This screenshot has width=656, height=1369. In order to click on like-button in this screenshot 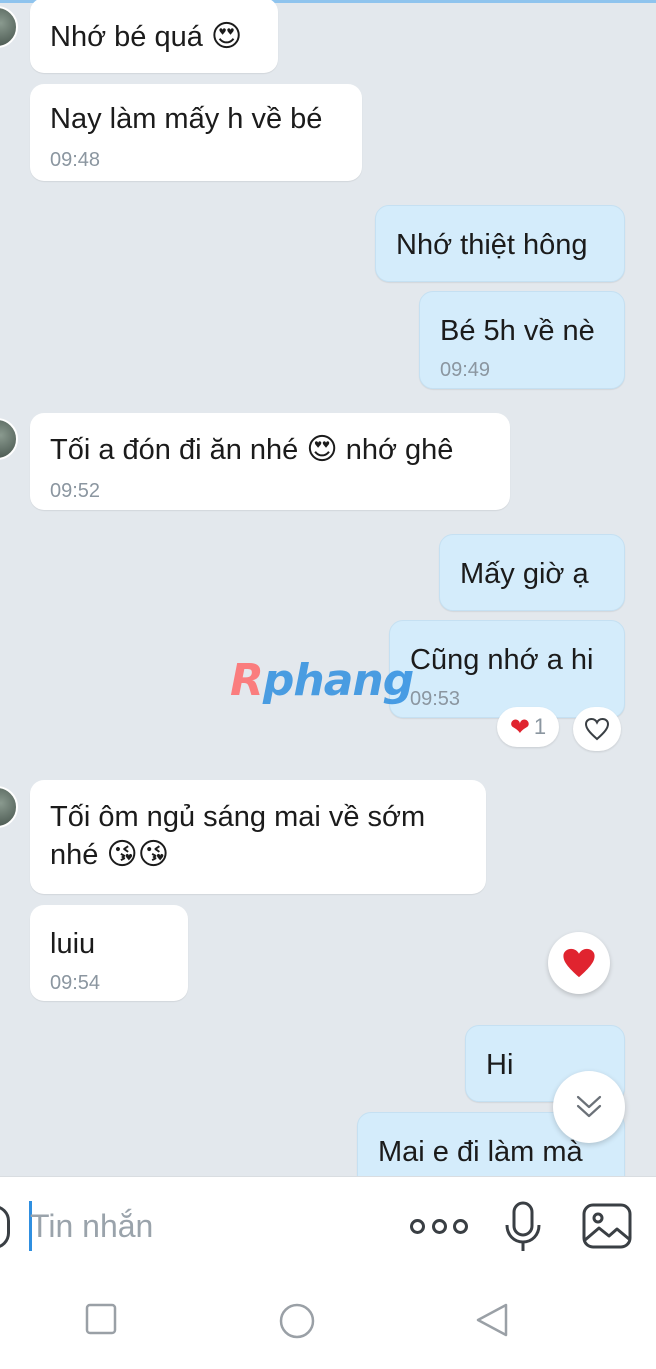, I will do `click(597, 729)`.